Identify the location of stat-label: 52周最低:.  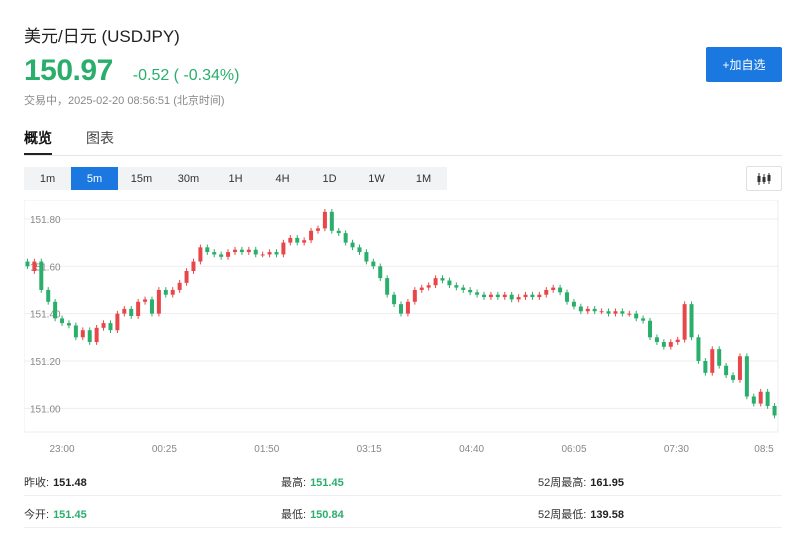
(562, 515).